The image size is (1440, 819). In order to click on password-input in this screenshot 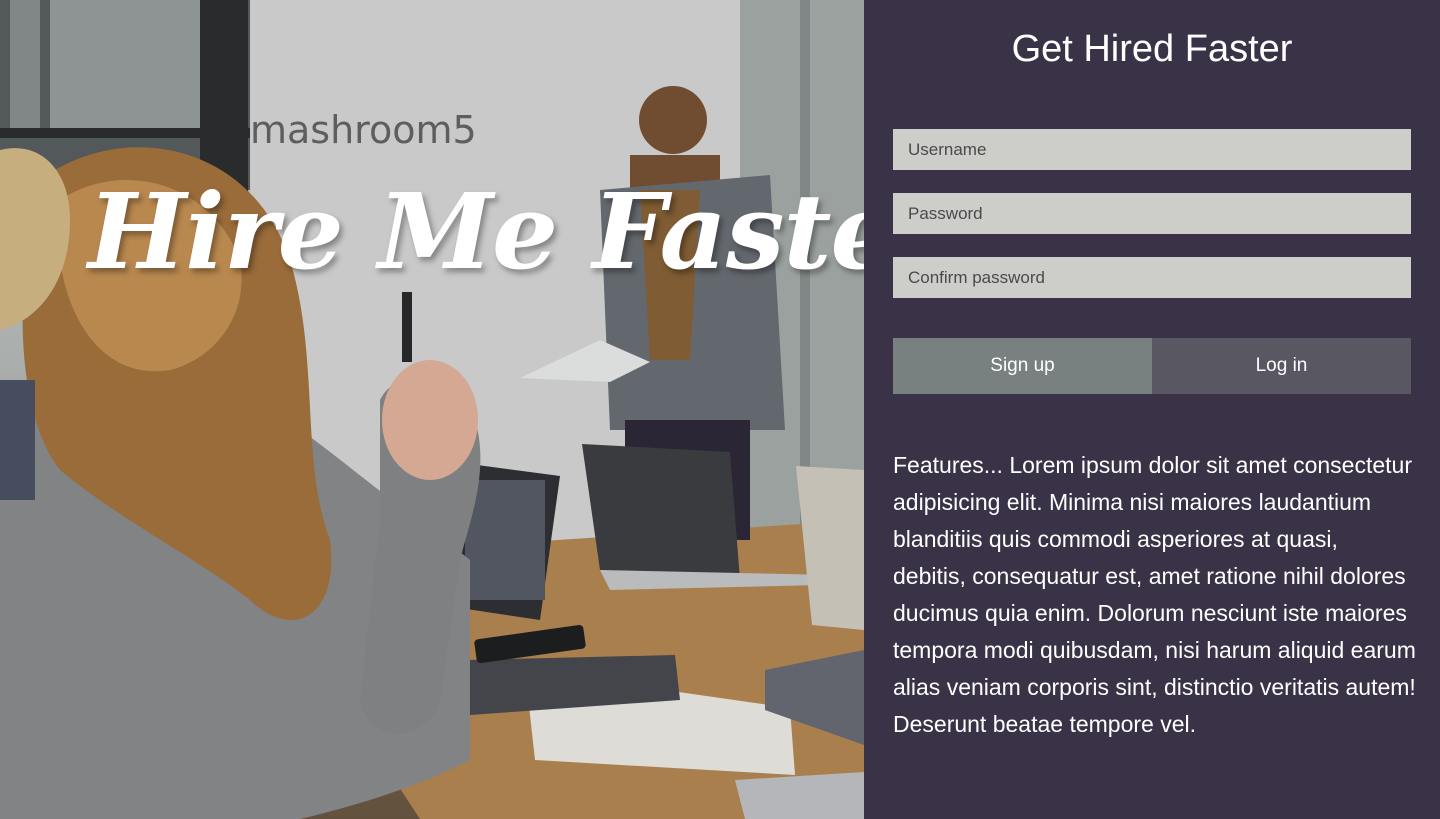, I will do `click(1152, 213)`.